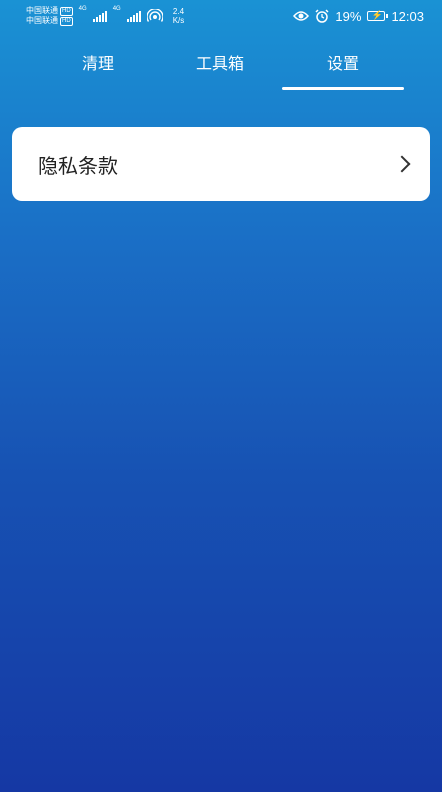 The image size is (442, 792). What do you see at coordinates (220, 62) in the screenshot?
I see `tab-toolbox: 工具箱` at bounding box center [220, 62].